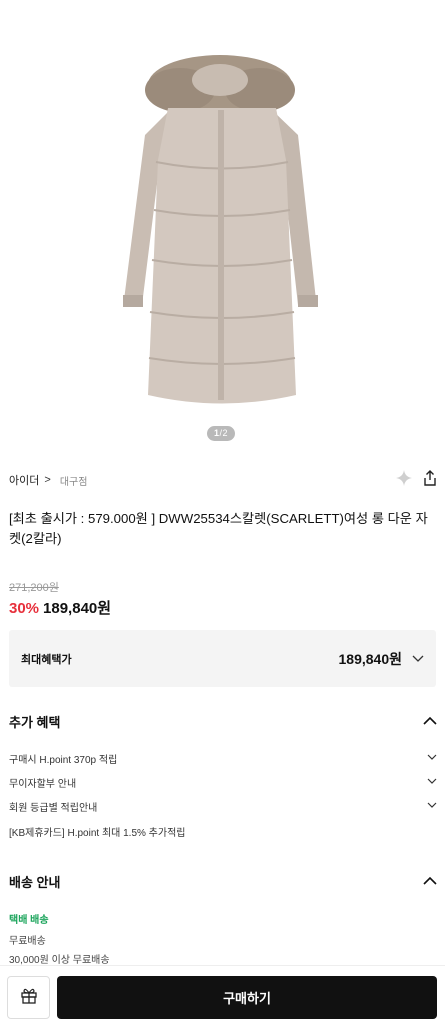 The image size is (445, 1024). I want to click on max-benefit-value: 189,840원, so click(370, 658).